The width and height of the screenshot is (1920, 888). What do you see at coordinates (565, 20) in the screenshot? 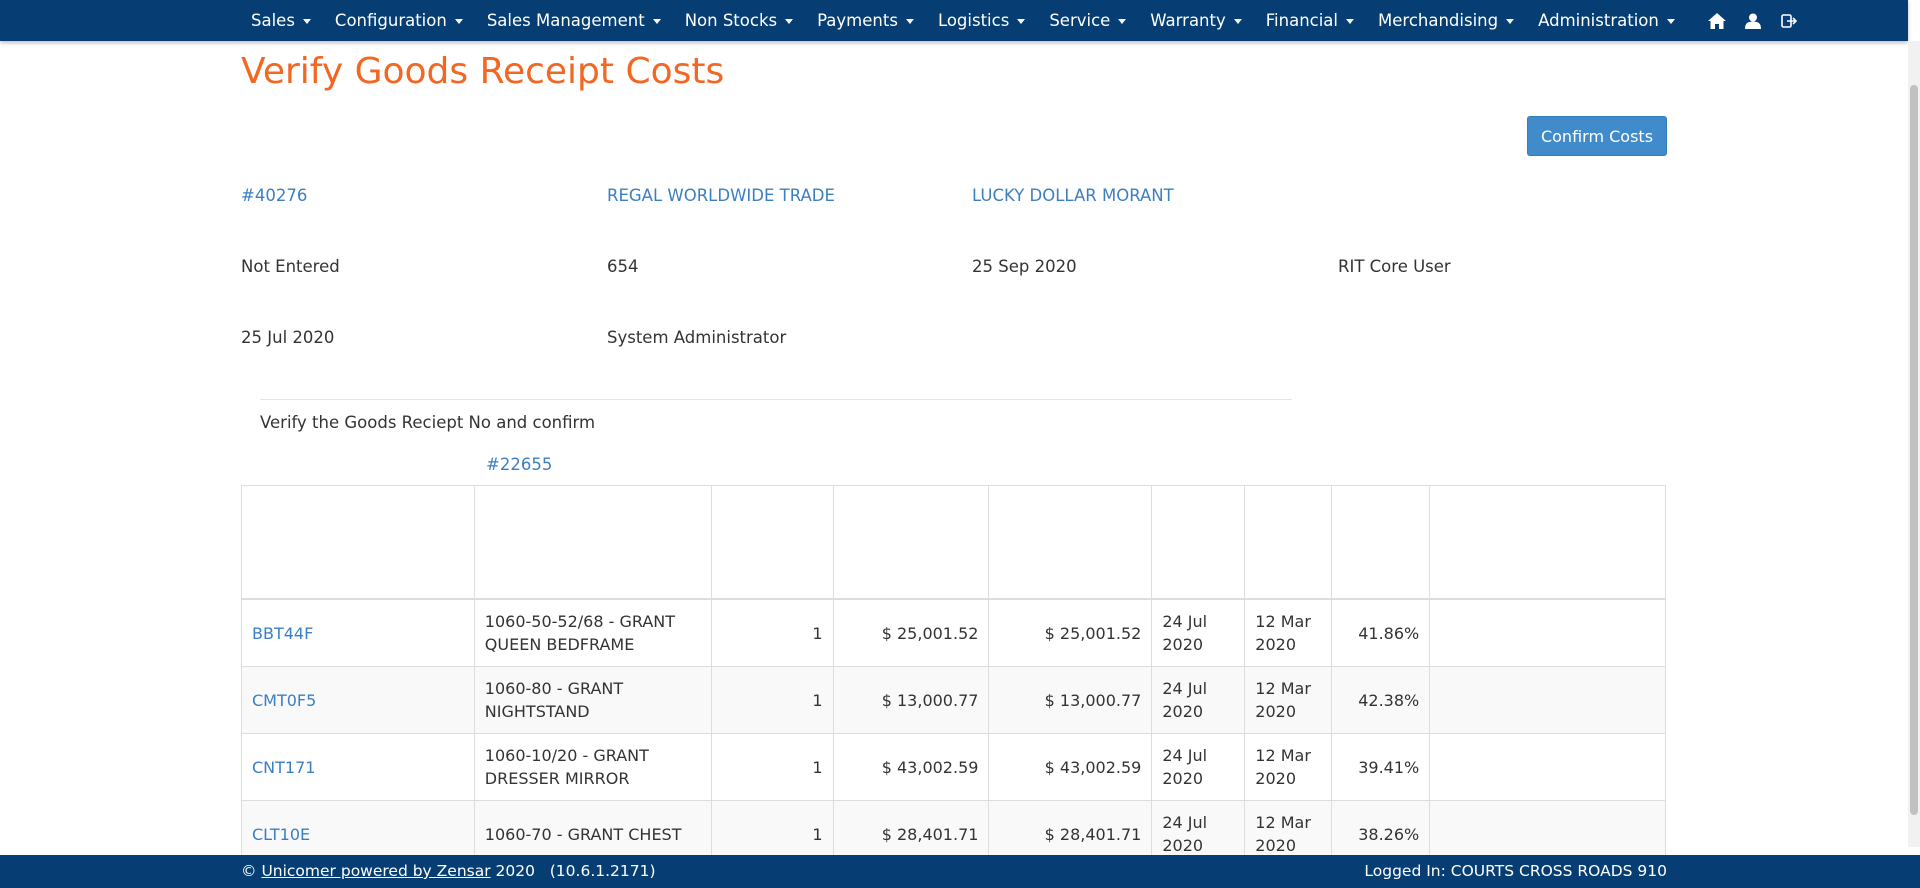
I see `nav-item-label: Sales Management` at bounding box center [565, 20].